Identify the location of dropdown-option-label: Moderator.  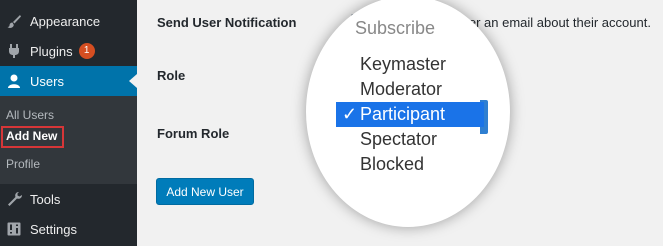
(401, 89).